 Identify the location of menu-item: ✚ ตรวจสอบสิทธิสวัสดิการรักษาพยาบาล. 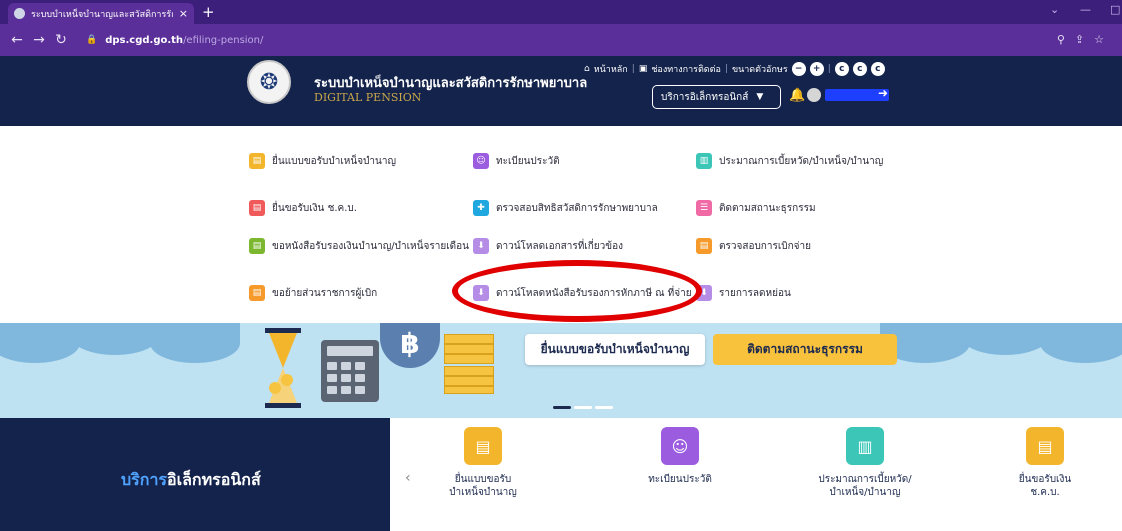
(565, 208).